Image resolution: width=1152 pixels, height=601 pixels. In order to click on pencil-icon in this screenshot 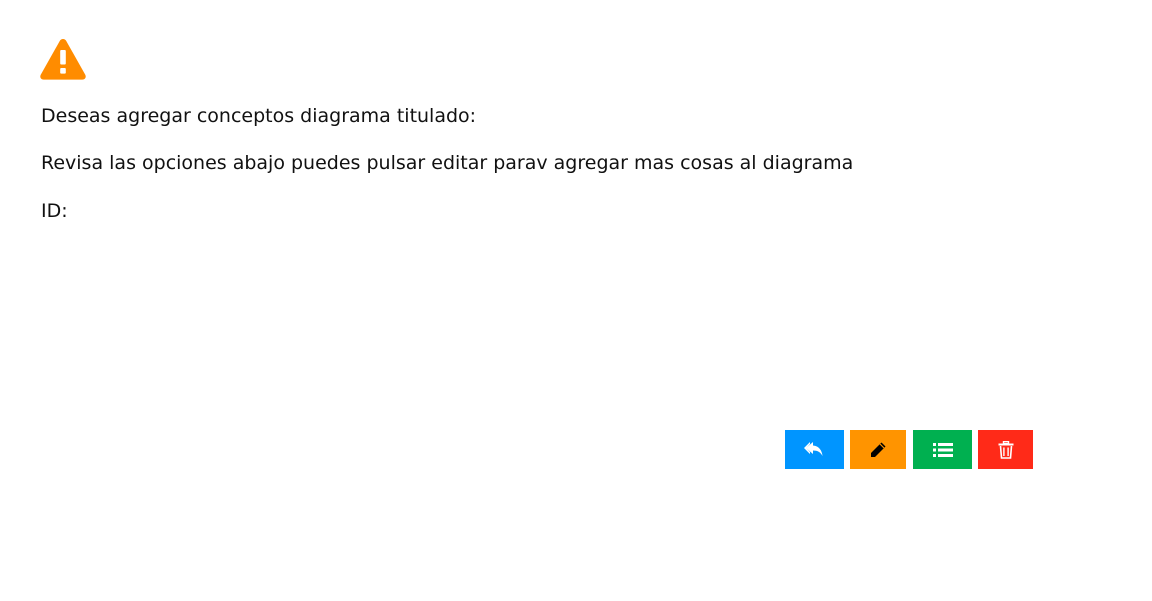, I will do `click(878, 449)`.